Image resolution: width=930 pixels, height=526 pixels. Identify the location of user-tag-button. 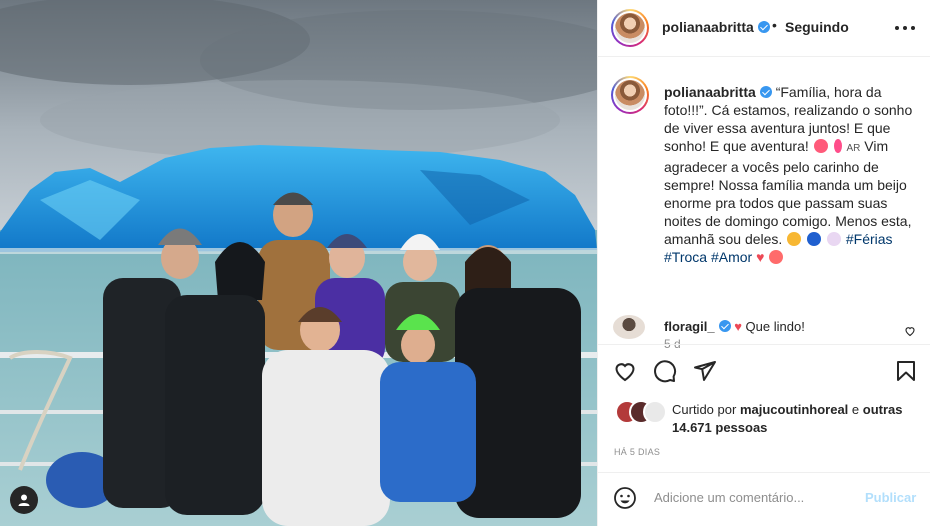
(24, 500).